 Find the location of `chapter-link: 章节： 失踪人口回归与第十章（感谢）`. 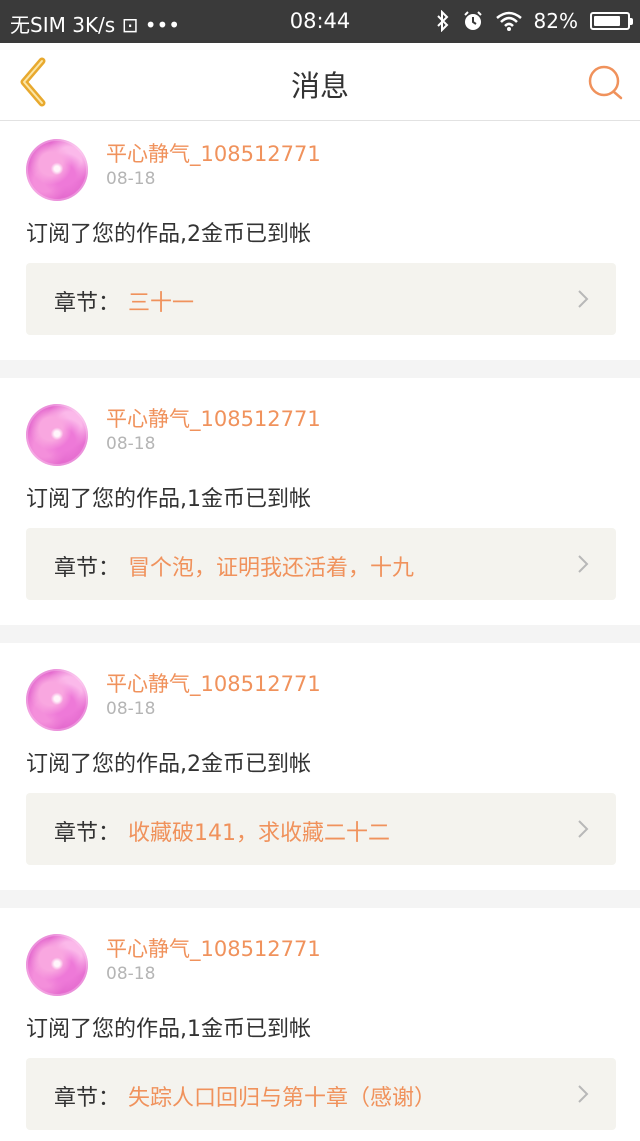

chapter-link: 章节： 失踪人口回归与第十章（感谢） is located at coordinates (321, 1094).